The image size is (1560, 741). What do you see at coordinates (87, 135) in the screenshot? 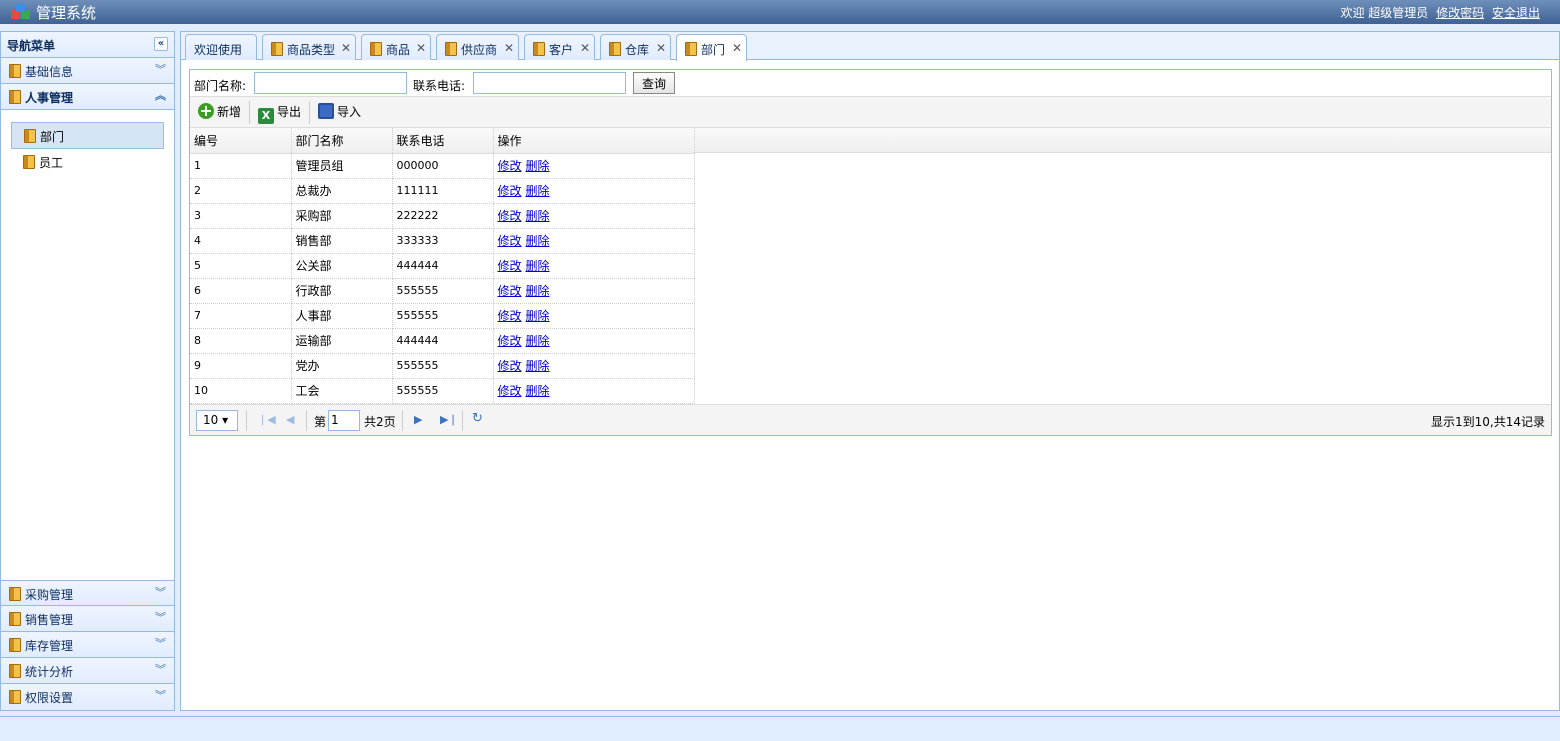
I see `sidebar-item-department: 部门` at bounding box center [87, 135].